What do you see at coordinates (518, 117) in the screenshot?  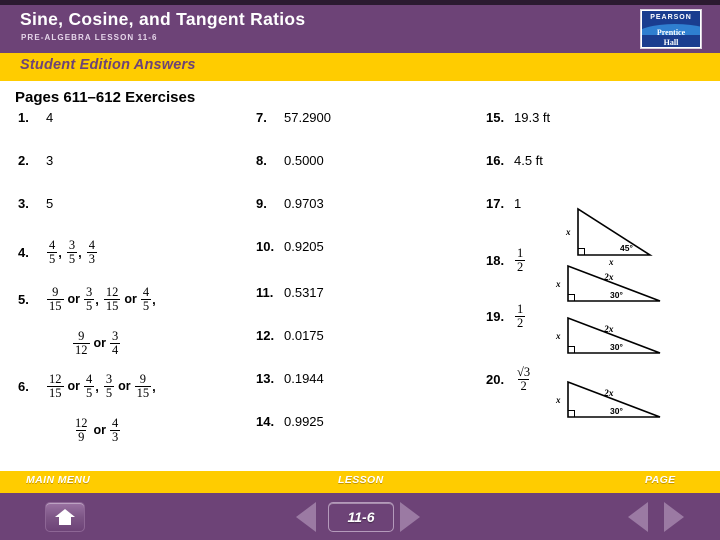 I see `answer-item: 15. 19.3 ft` at bounding box center [518, 117].